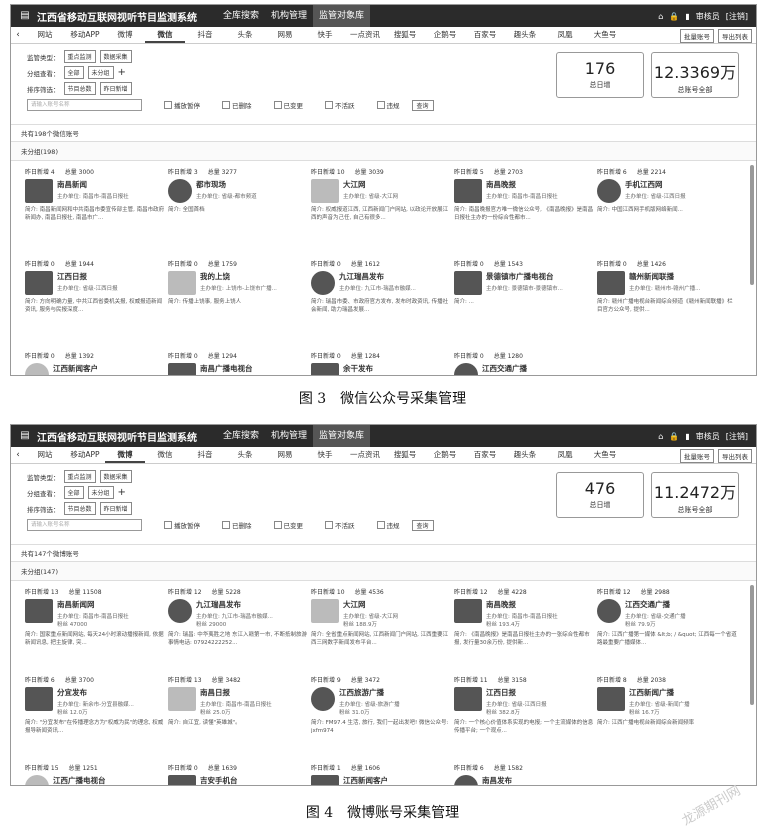 The image size is (765, 831). I want to click on account-name: 大江网, so click(370, 184).